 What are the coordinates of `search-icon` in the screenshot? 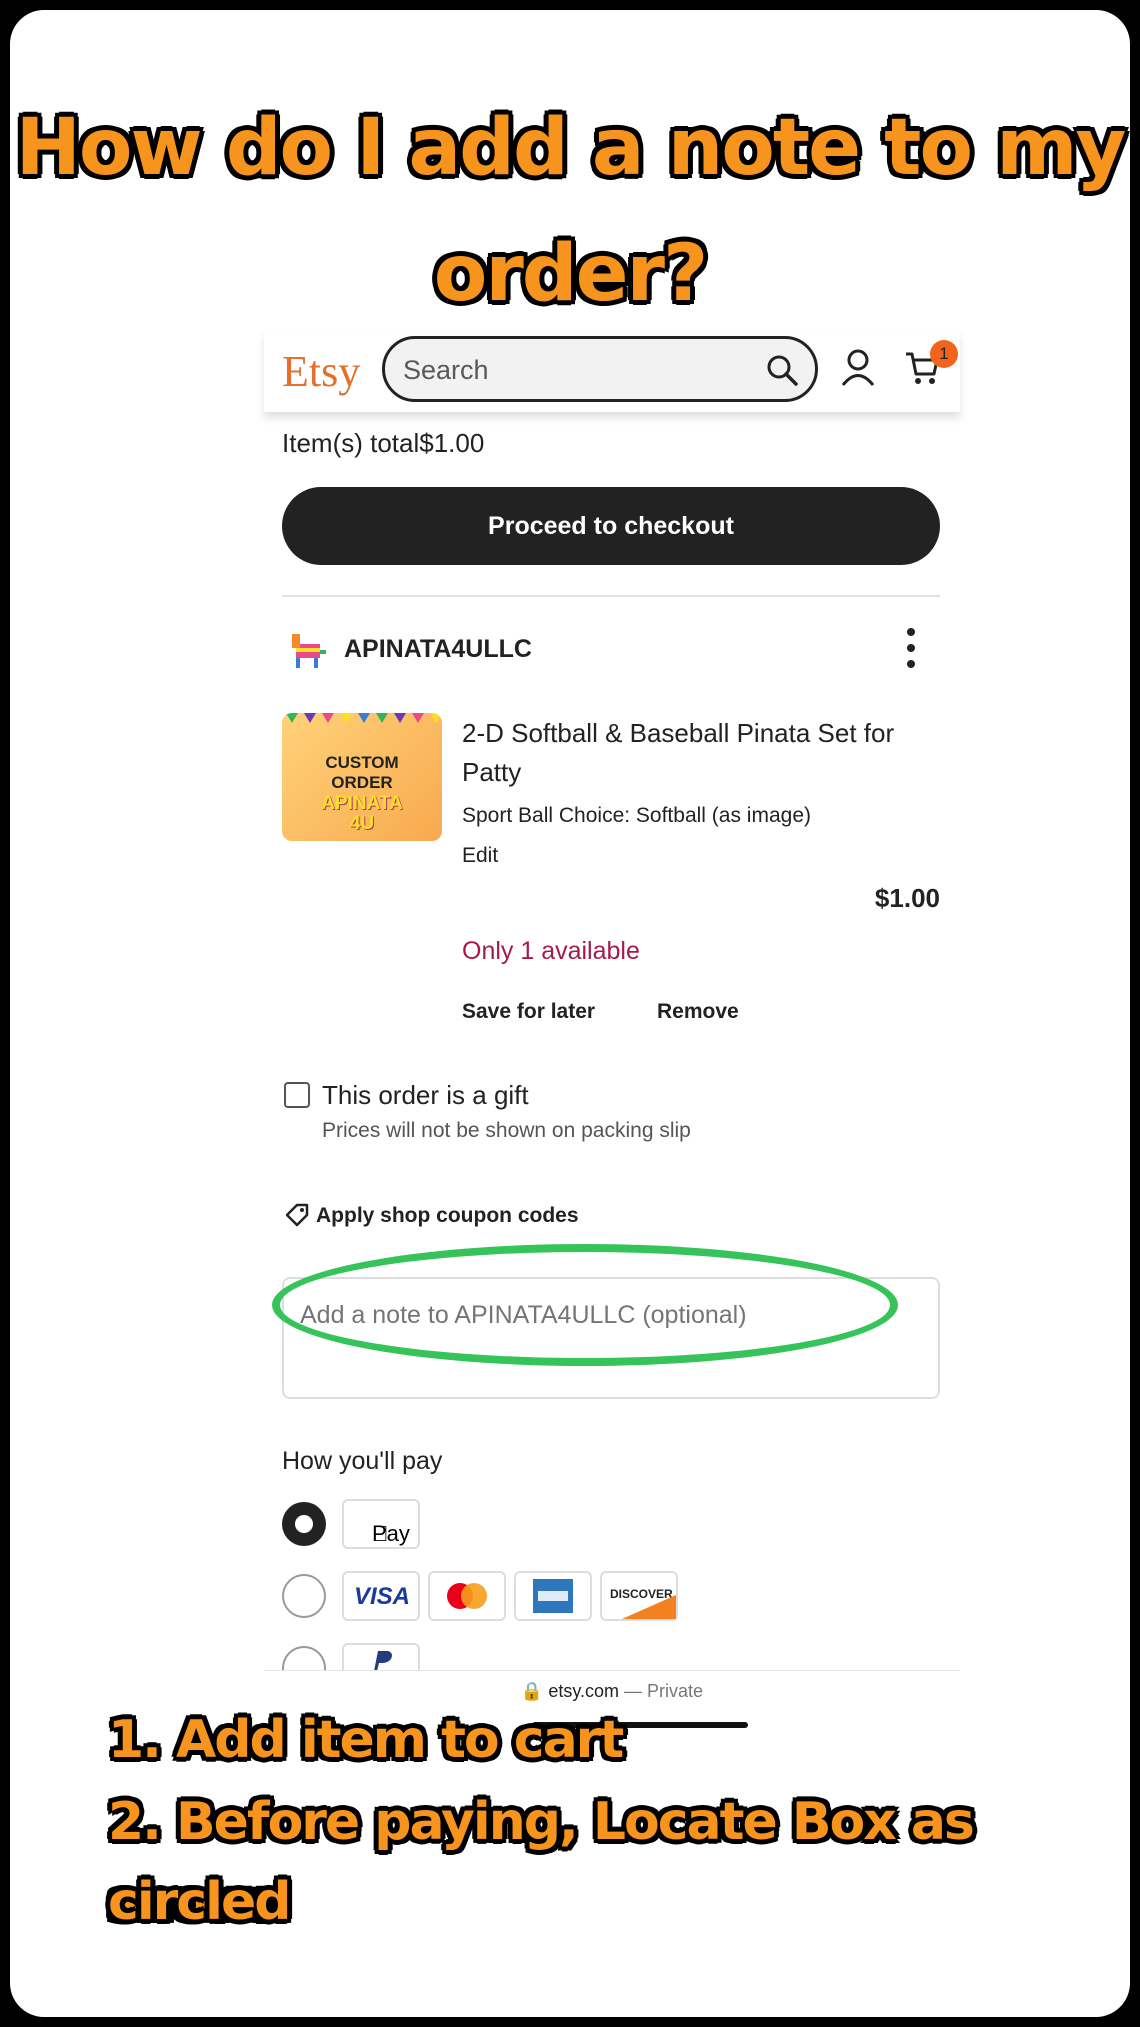 It's located at (782, 370).